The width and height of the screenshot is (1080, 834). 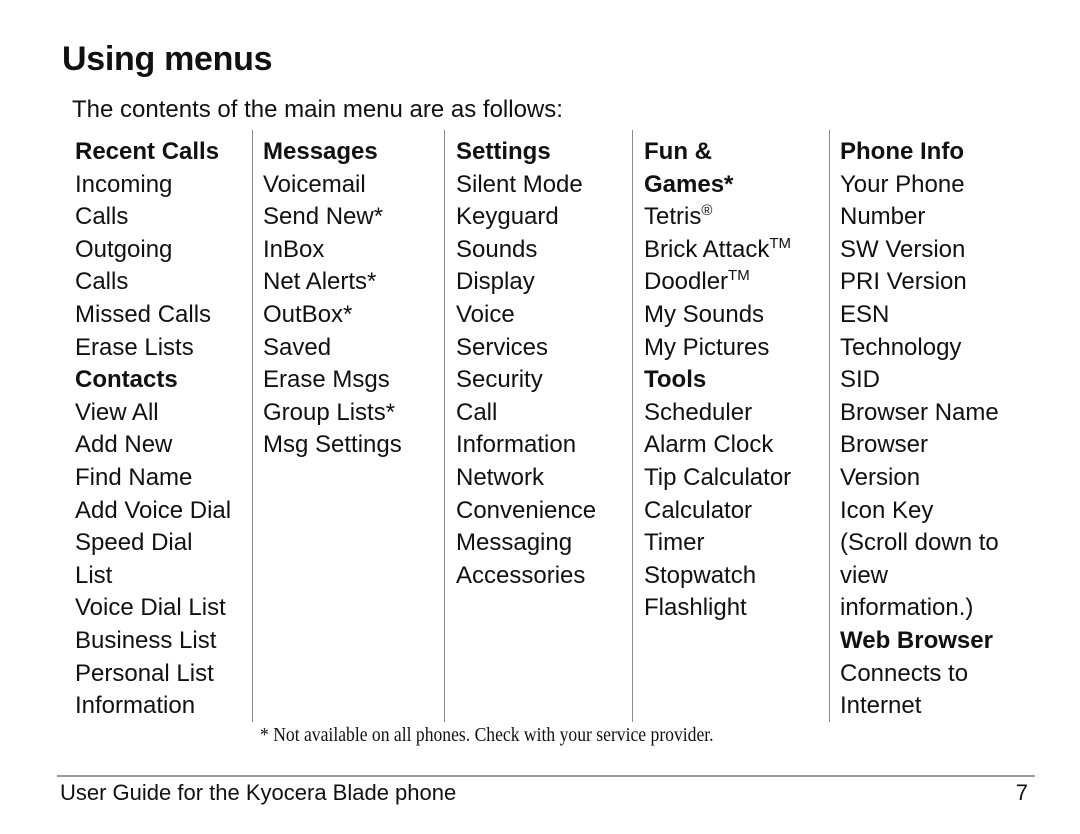 I want to click on menu-item: information.), so click(x=919, y=608).